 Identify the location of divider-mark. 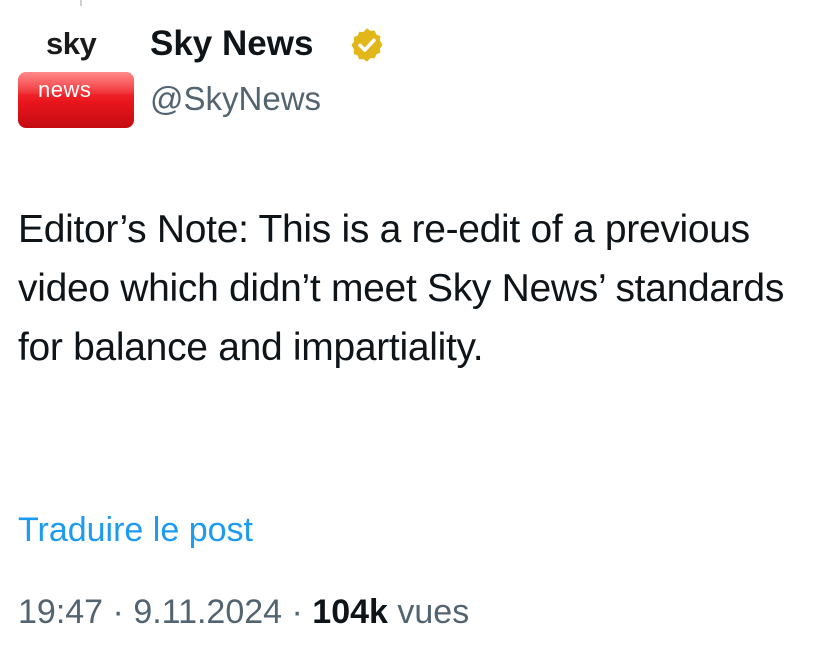
(81, 3).